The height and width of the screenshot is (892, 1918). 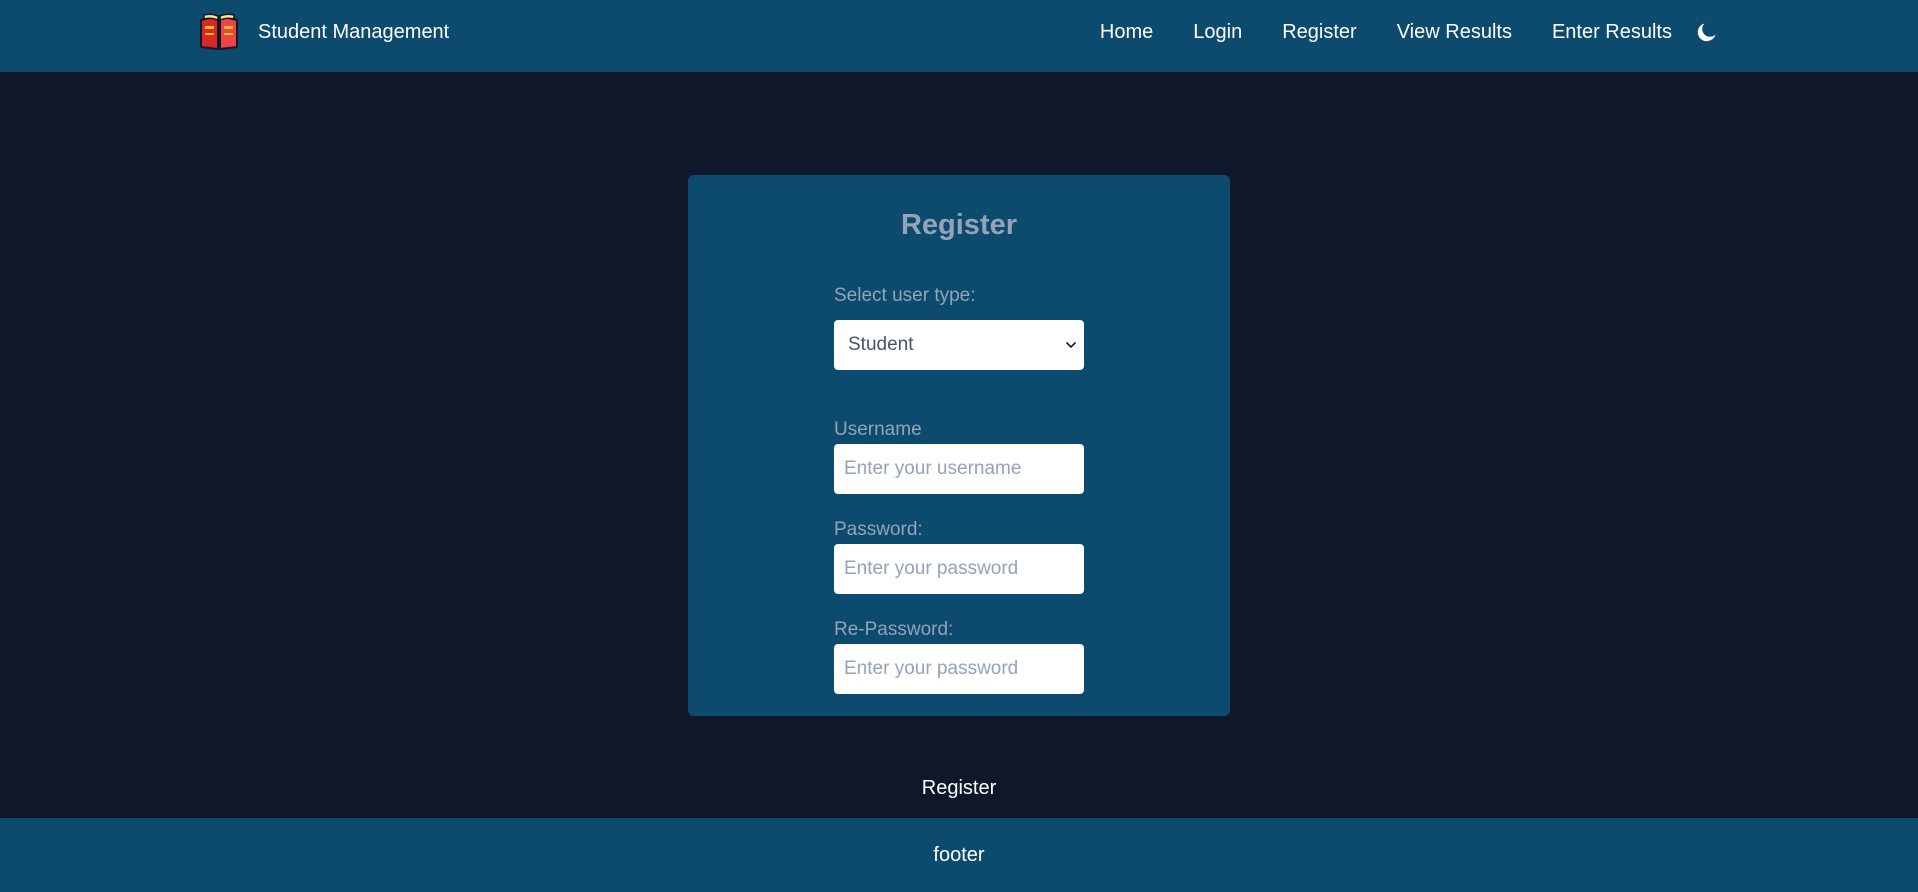 I want to click on nav-link-view-results: View Results, so click(x=1454, y=32).